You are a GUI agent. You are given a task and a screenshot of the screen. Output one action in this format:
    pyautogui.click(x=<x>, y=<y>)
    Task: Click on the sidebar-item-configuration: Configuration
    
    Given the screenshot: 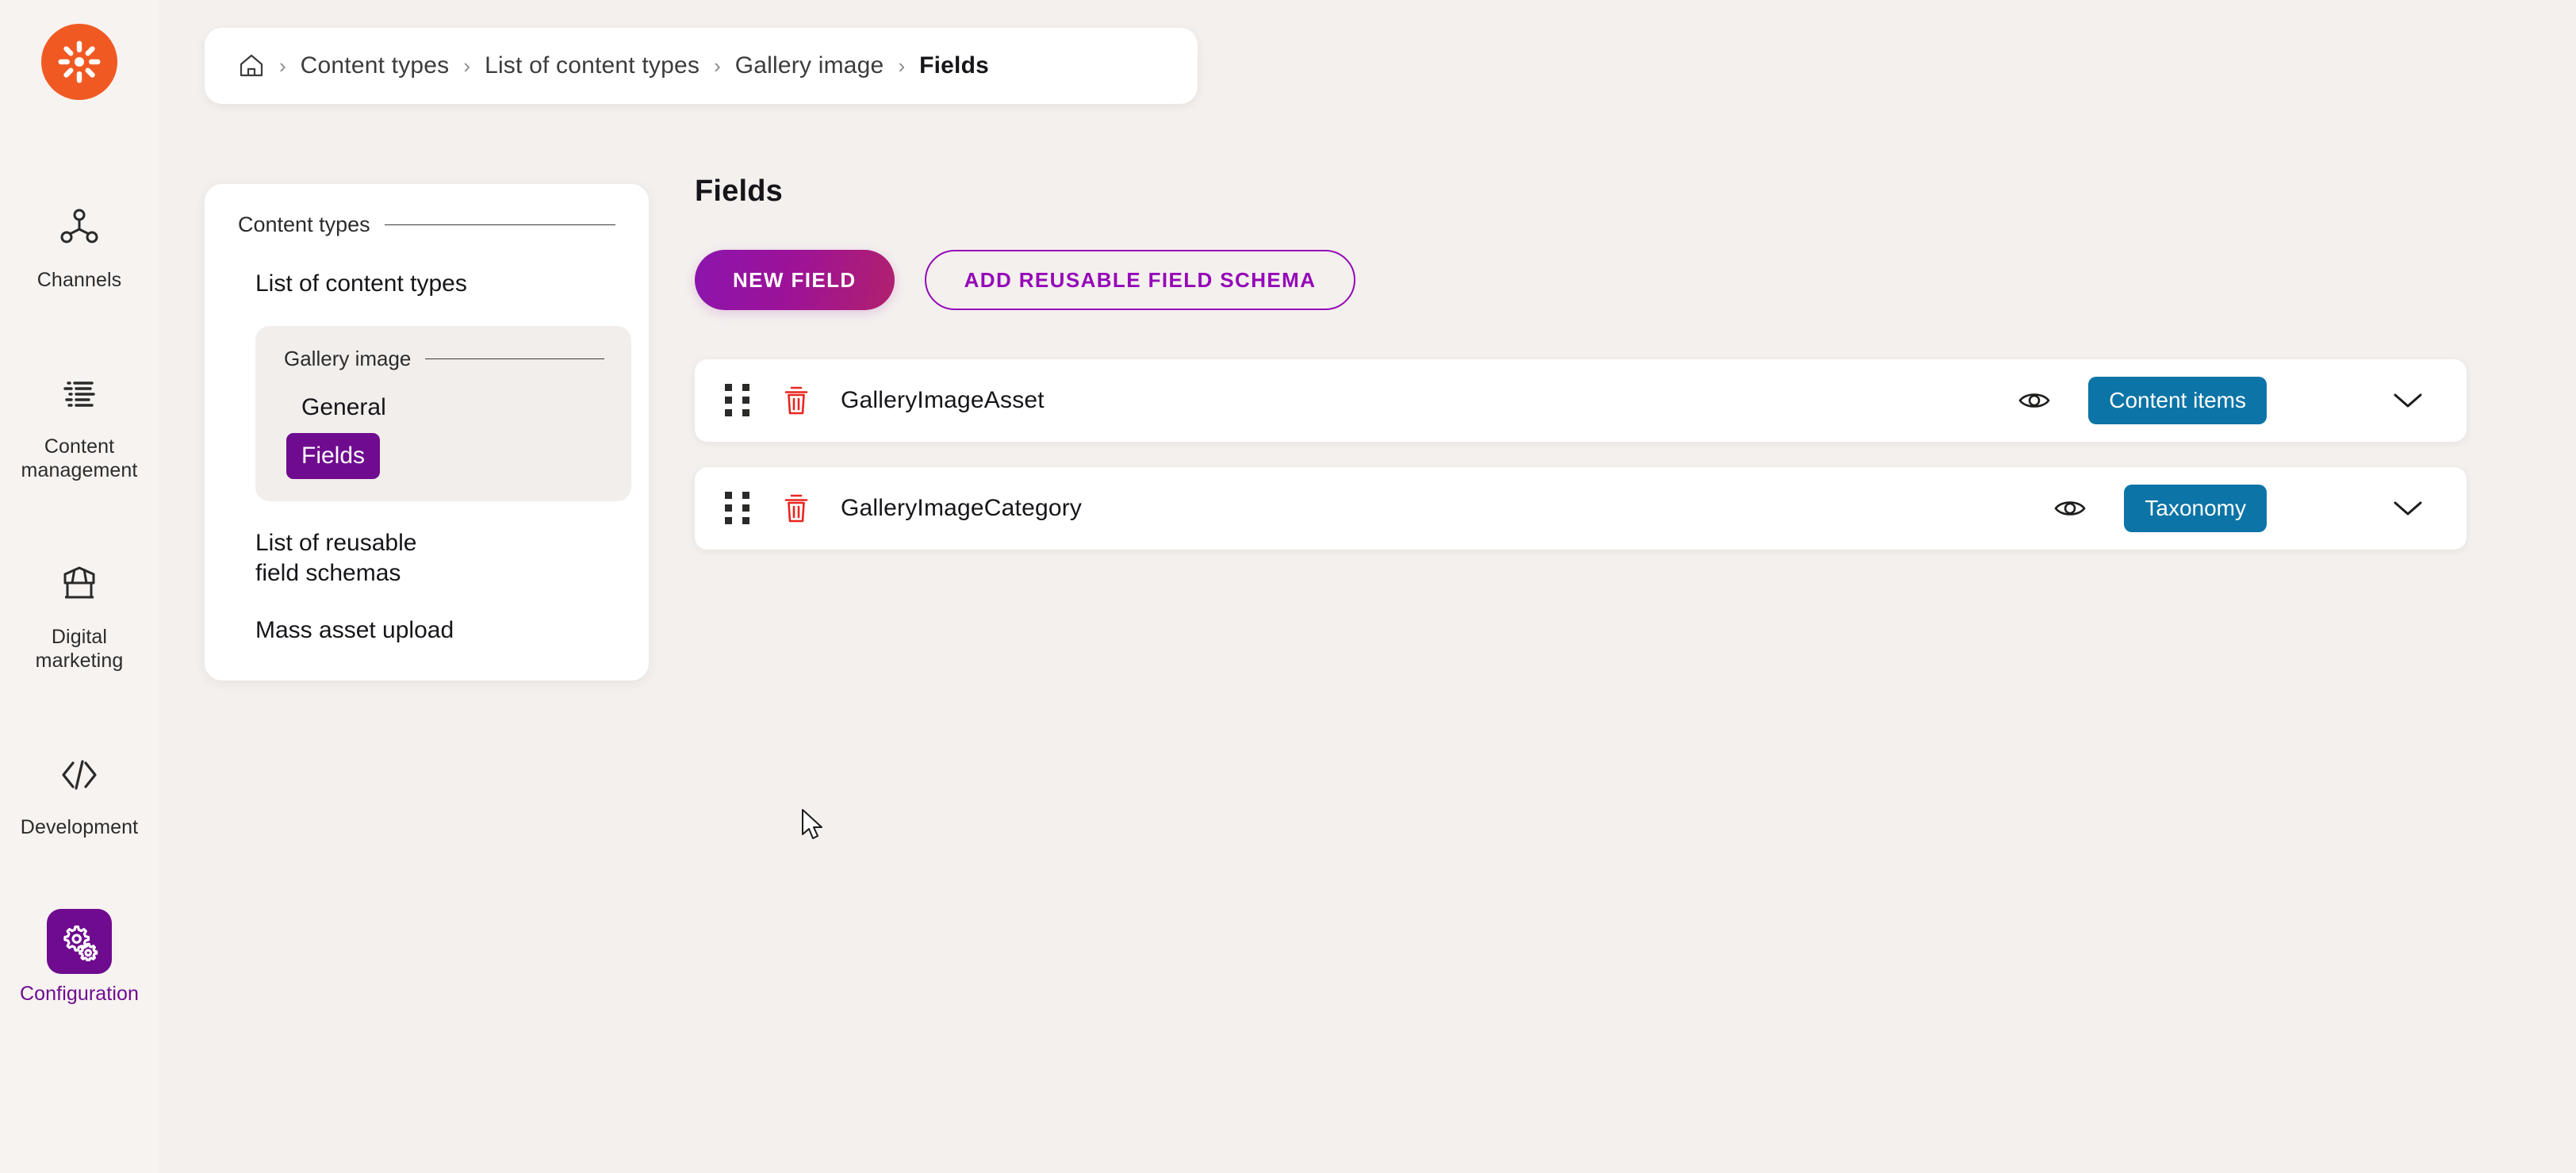 What is the action you would take?
    pyautogui.click(x=79, y=958)
    